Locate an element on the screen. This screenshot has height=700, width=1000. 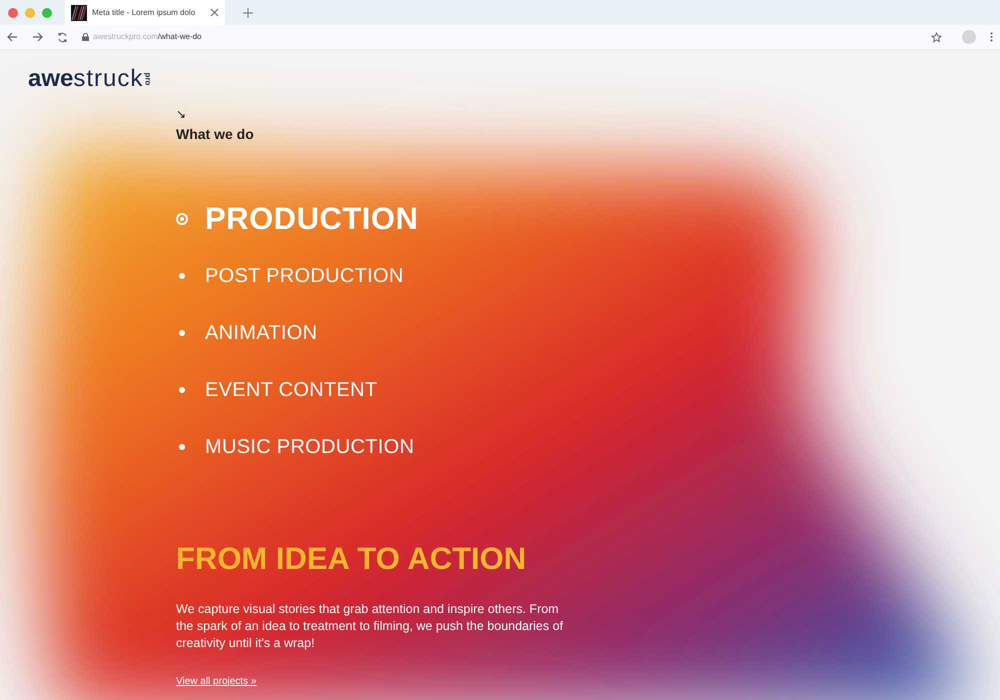
lock-icon is located at coordinates (85, 37).